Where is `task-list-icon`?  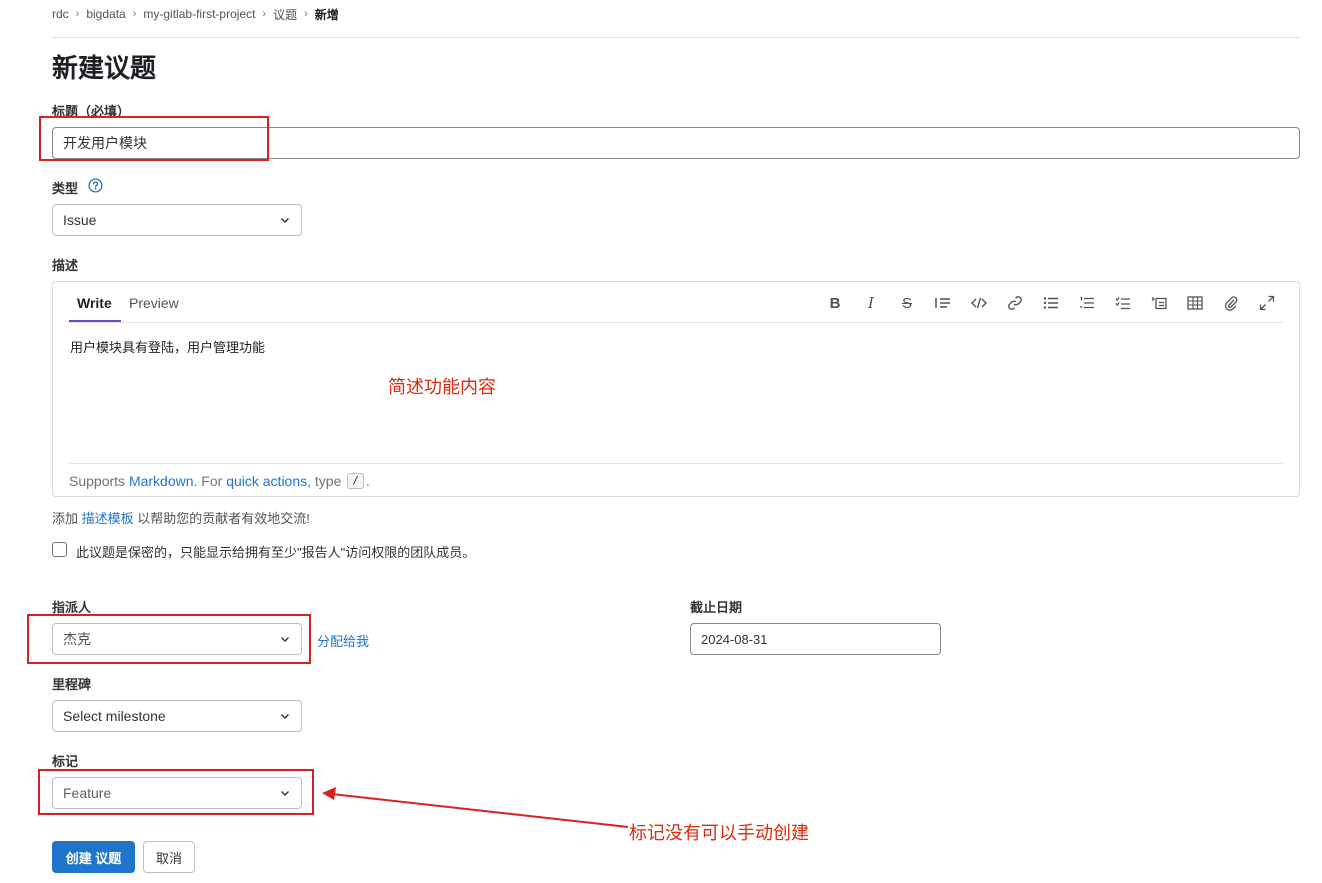 task-list-icon is located at coordinates (1123, 303).